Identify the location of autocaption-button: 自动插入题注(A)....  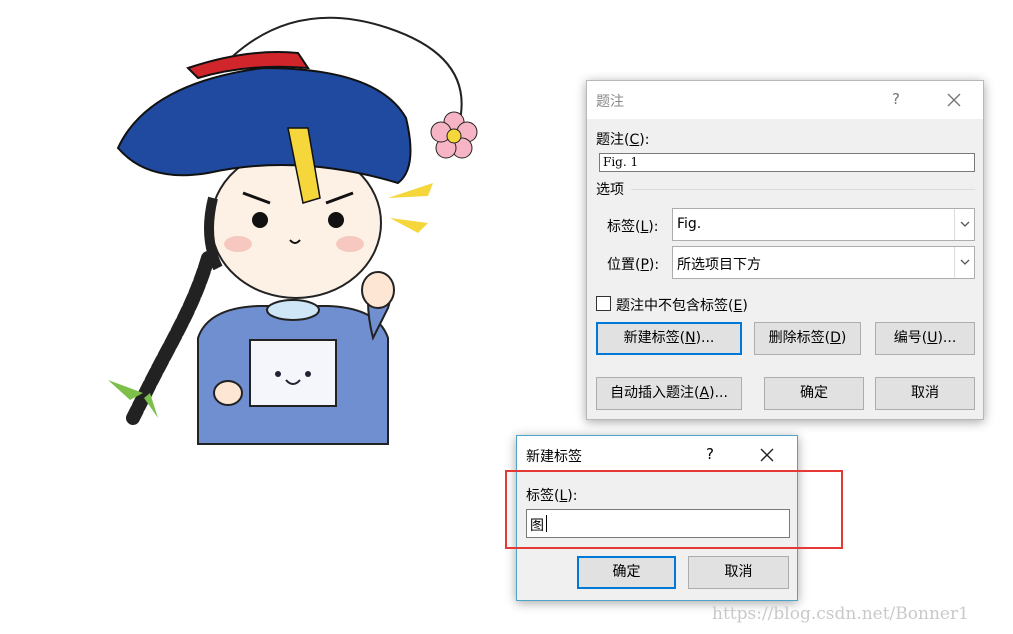
(669, 393).